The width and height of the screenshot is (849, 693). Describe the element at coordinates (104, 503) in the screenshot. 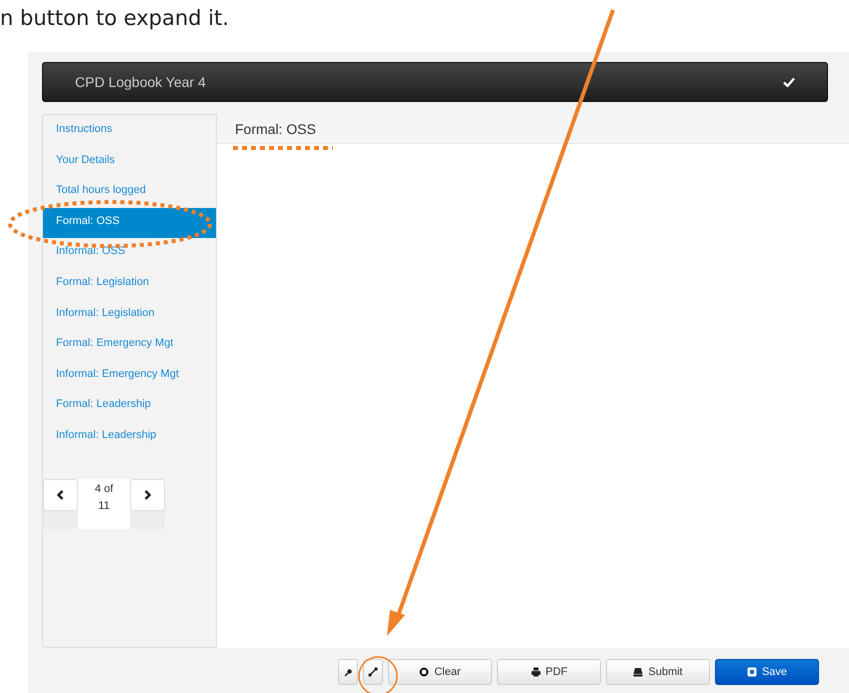

I see `page-counter: 4 of 11` at that location.